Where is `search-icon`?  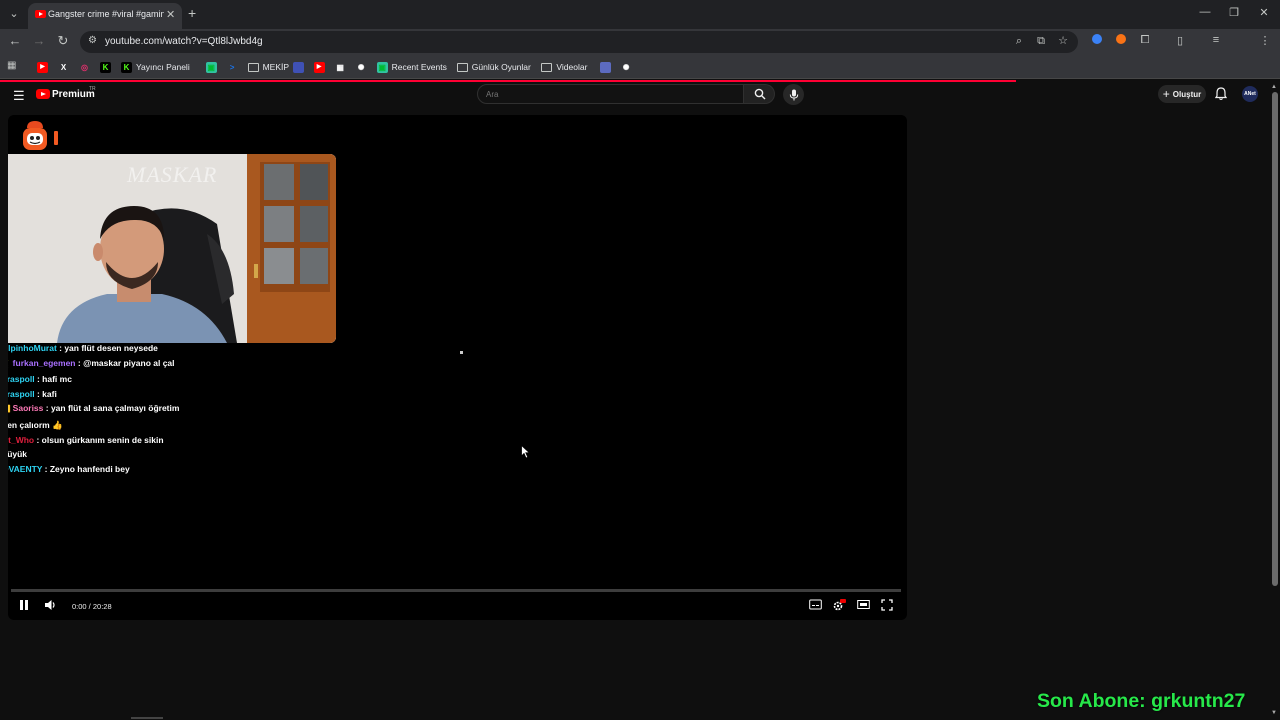 search-icon is located at coordinates (760, 94).